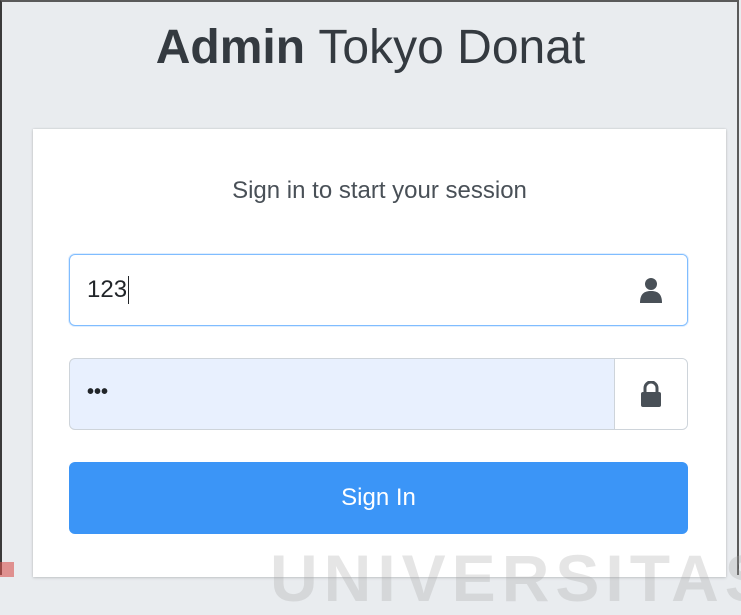 The image size is (741, 615). Describe the element at coordinates (7, 569) in the screenshot. I see `corner-mark` at that location.